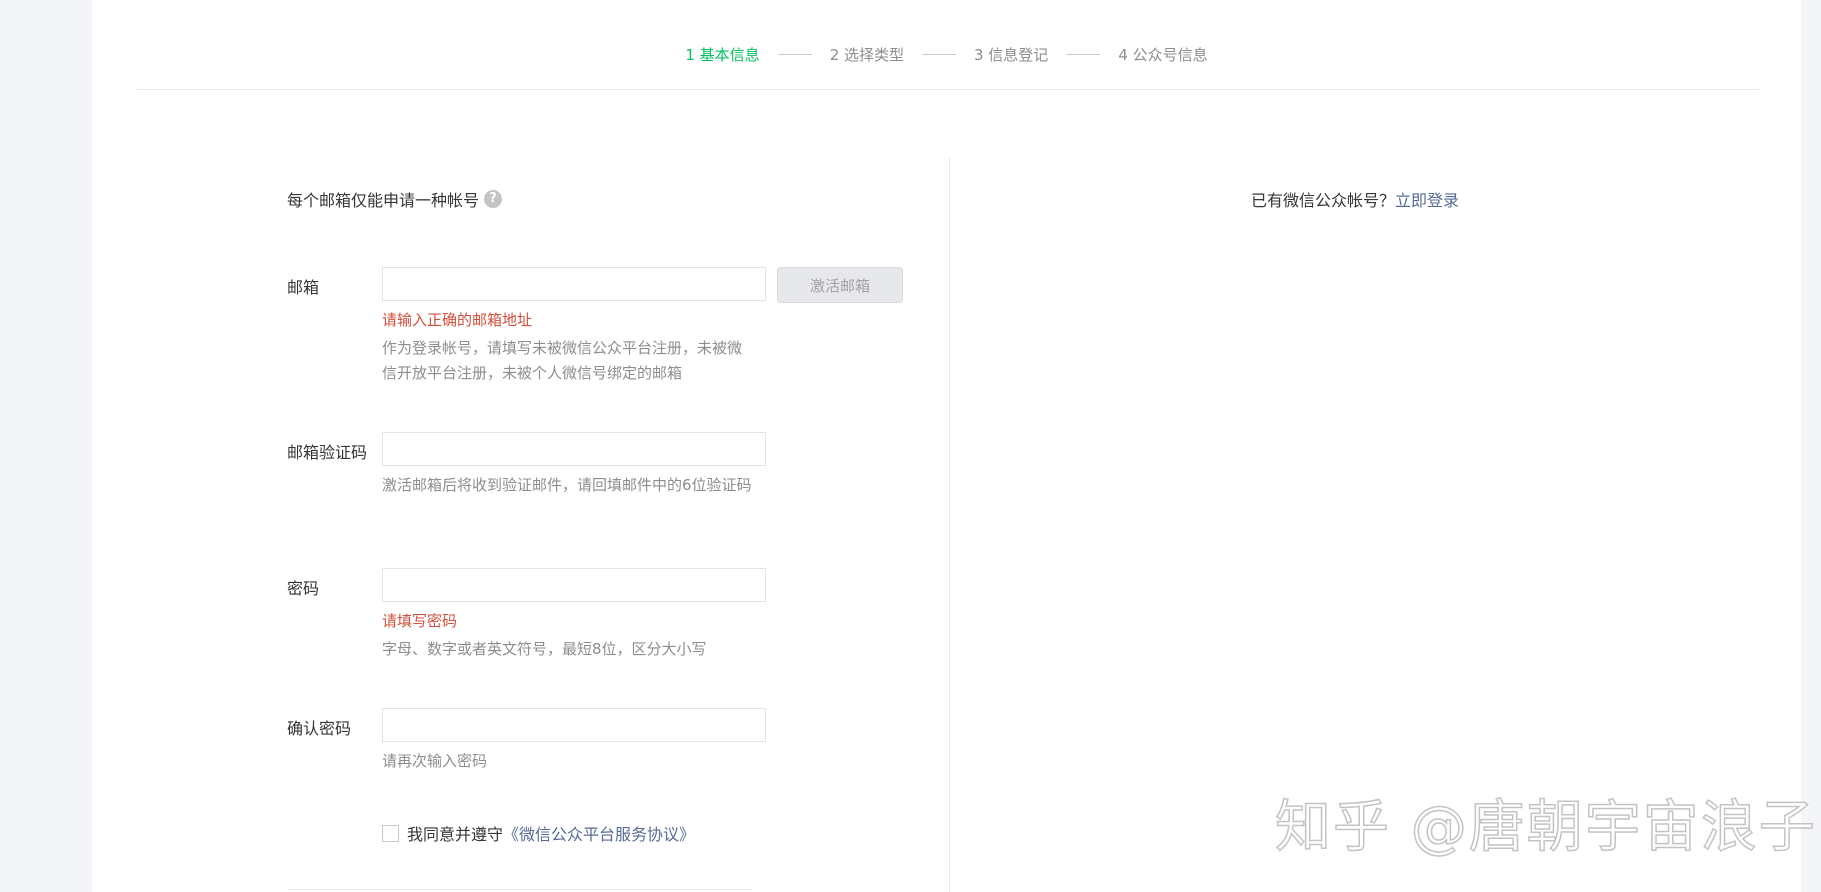  What do you see at coordinates (435, 761) in the screenshot?
I see `confirm-password-description: 请再次输入密码` at bounding box center [435, 761].